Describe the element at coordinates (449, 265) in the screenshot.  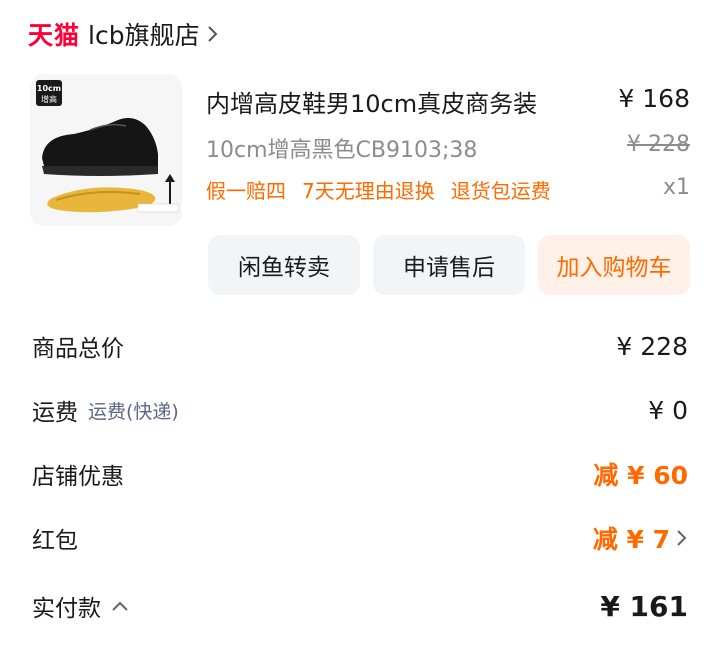
I see `aftersale-button: 申请售后` at that location.